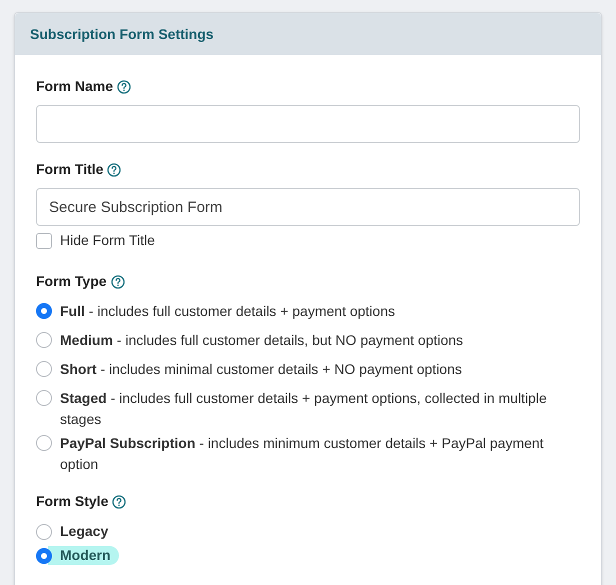 This screenshot has height=585, width=616. What do you see at coordinates (84, 531) in the screenshot?
I see `radio-label: Legacy` at bounding box center [84, 531].